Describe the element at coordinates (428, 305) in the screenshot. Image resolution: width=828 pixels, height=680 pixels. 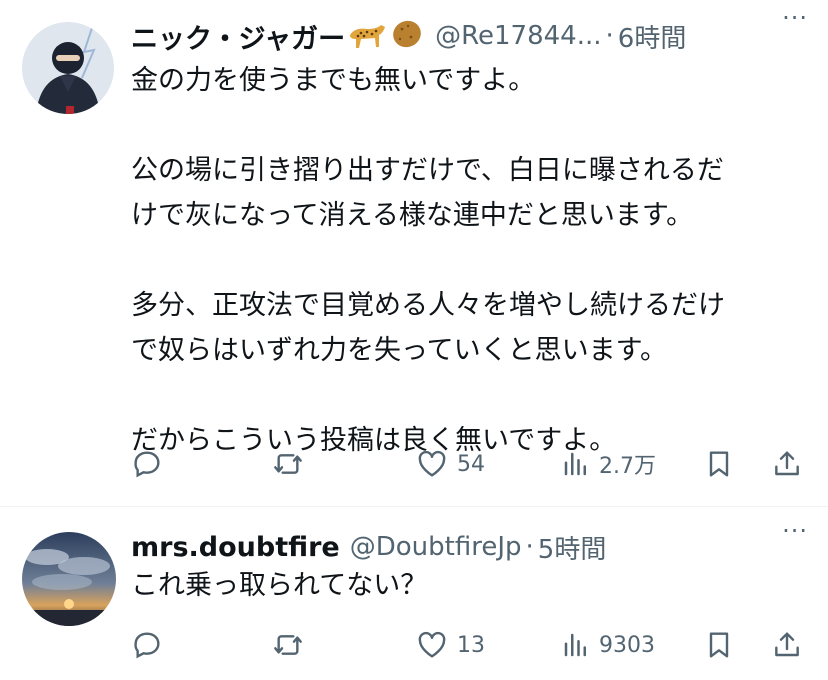
I see `text-line: 多分、正攻法で目覚める人々を増やし続けるだけ` at that location.